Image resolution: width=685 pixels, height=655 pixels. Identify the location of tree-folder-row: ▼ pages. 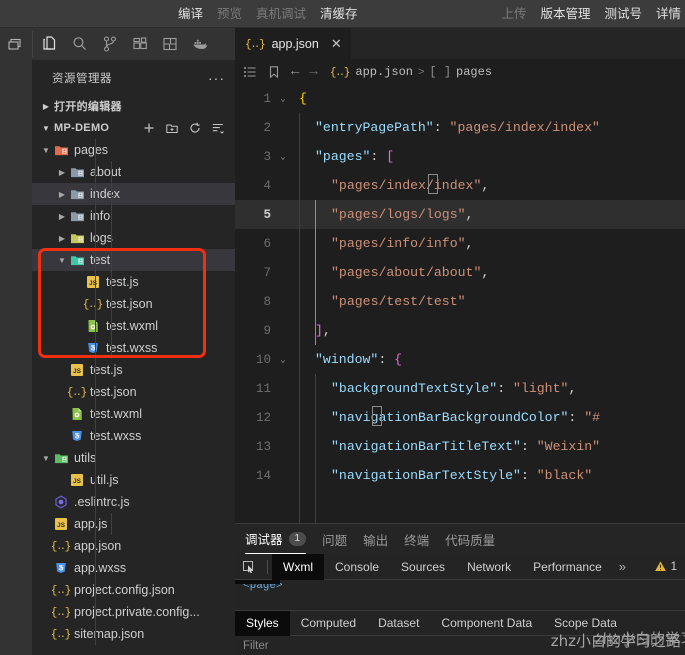
(133, 150).